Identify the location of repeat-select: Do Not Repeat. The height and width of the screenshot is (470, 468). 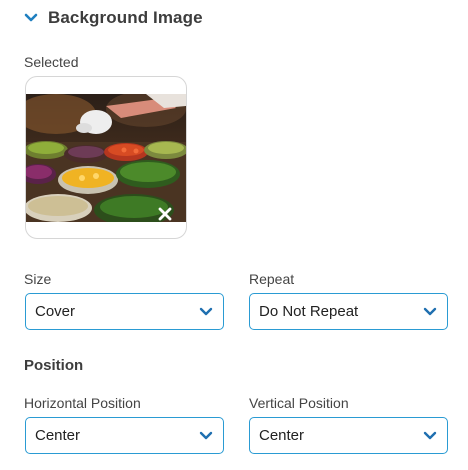
(348, 311).